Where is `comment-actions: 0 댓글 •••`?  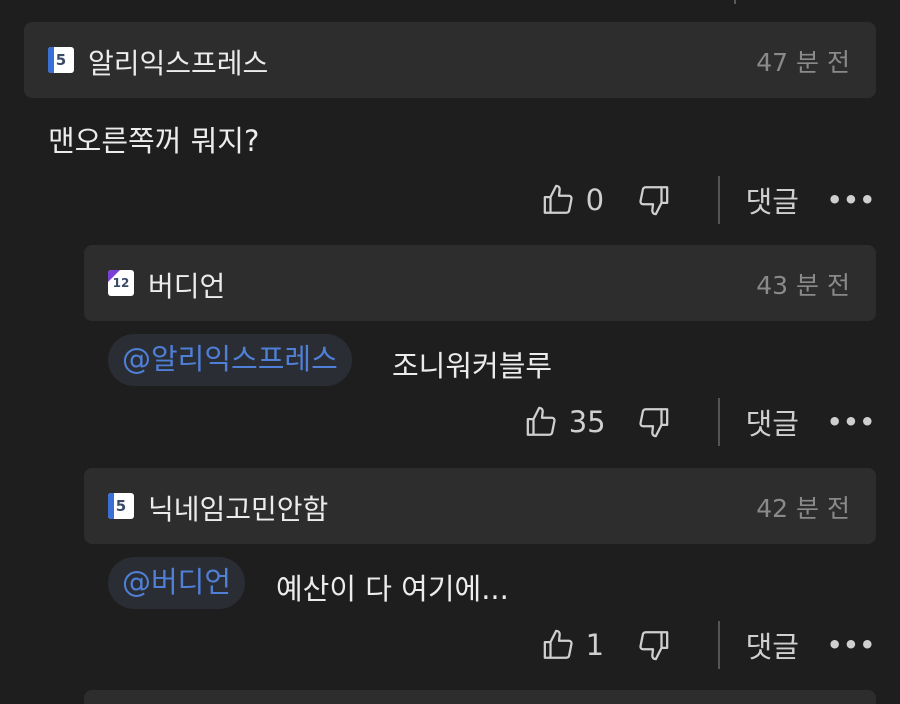 comment-actions: 0 댓글 ••• is located at coordinates (709, 200).